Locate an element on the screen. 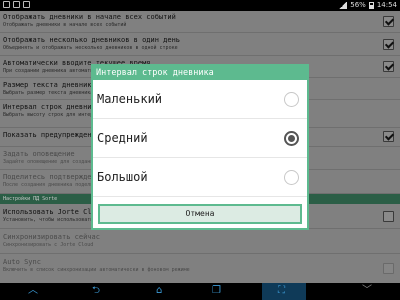 This screenshot has width=400, height=300. clock: 14:54 is located at coordinates (386, 5).